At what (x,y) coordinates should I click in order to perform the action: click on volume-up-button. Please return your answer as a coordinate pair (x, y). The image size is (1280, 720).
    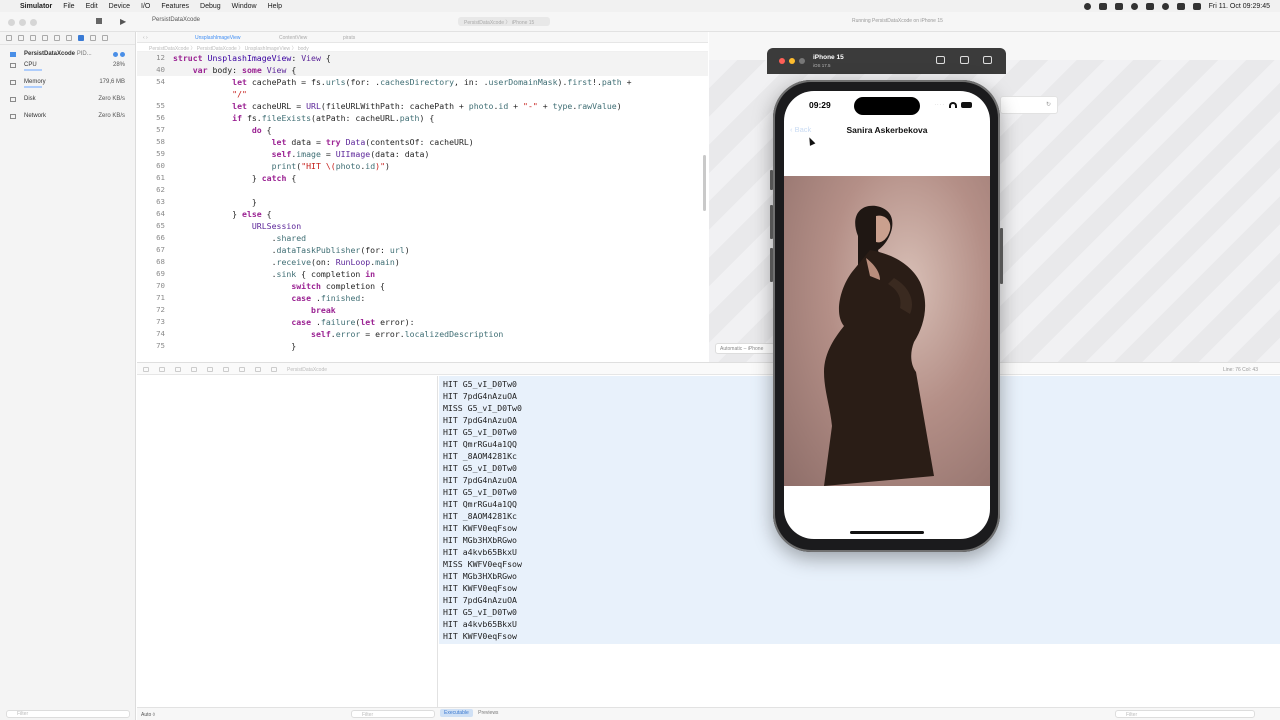
    Looking at the image, I should click on (771, 222).